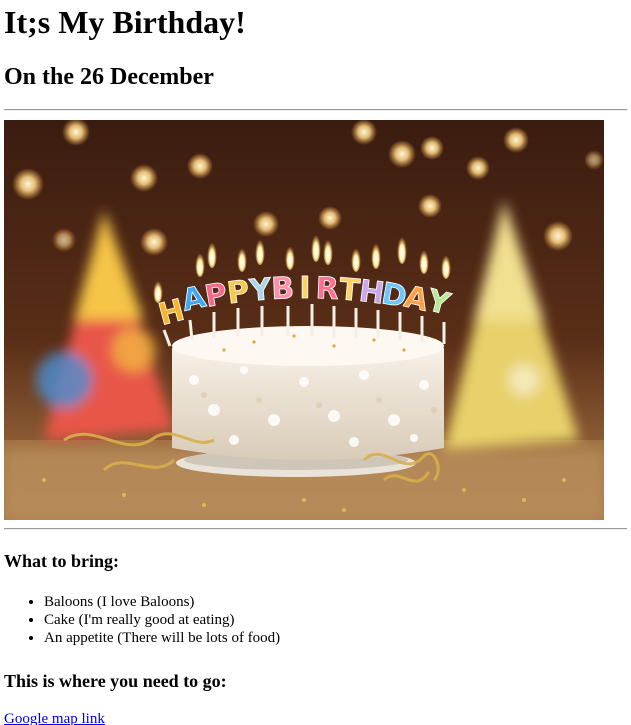 The height and width of the screenshot is (725, 631). Describe the element at coordinates (238, 293) in the screenshot. I see `candle-letter: P` at that location.